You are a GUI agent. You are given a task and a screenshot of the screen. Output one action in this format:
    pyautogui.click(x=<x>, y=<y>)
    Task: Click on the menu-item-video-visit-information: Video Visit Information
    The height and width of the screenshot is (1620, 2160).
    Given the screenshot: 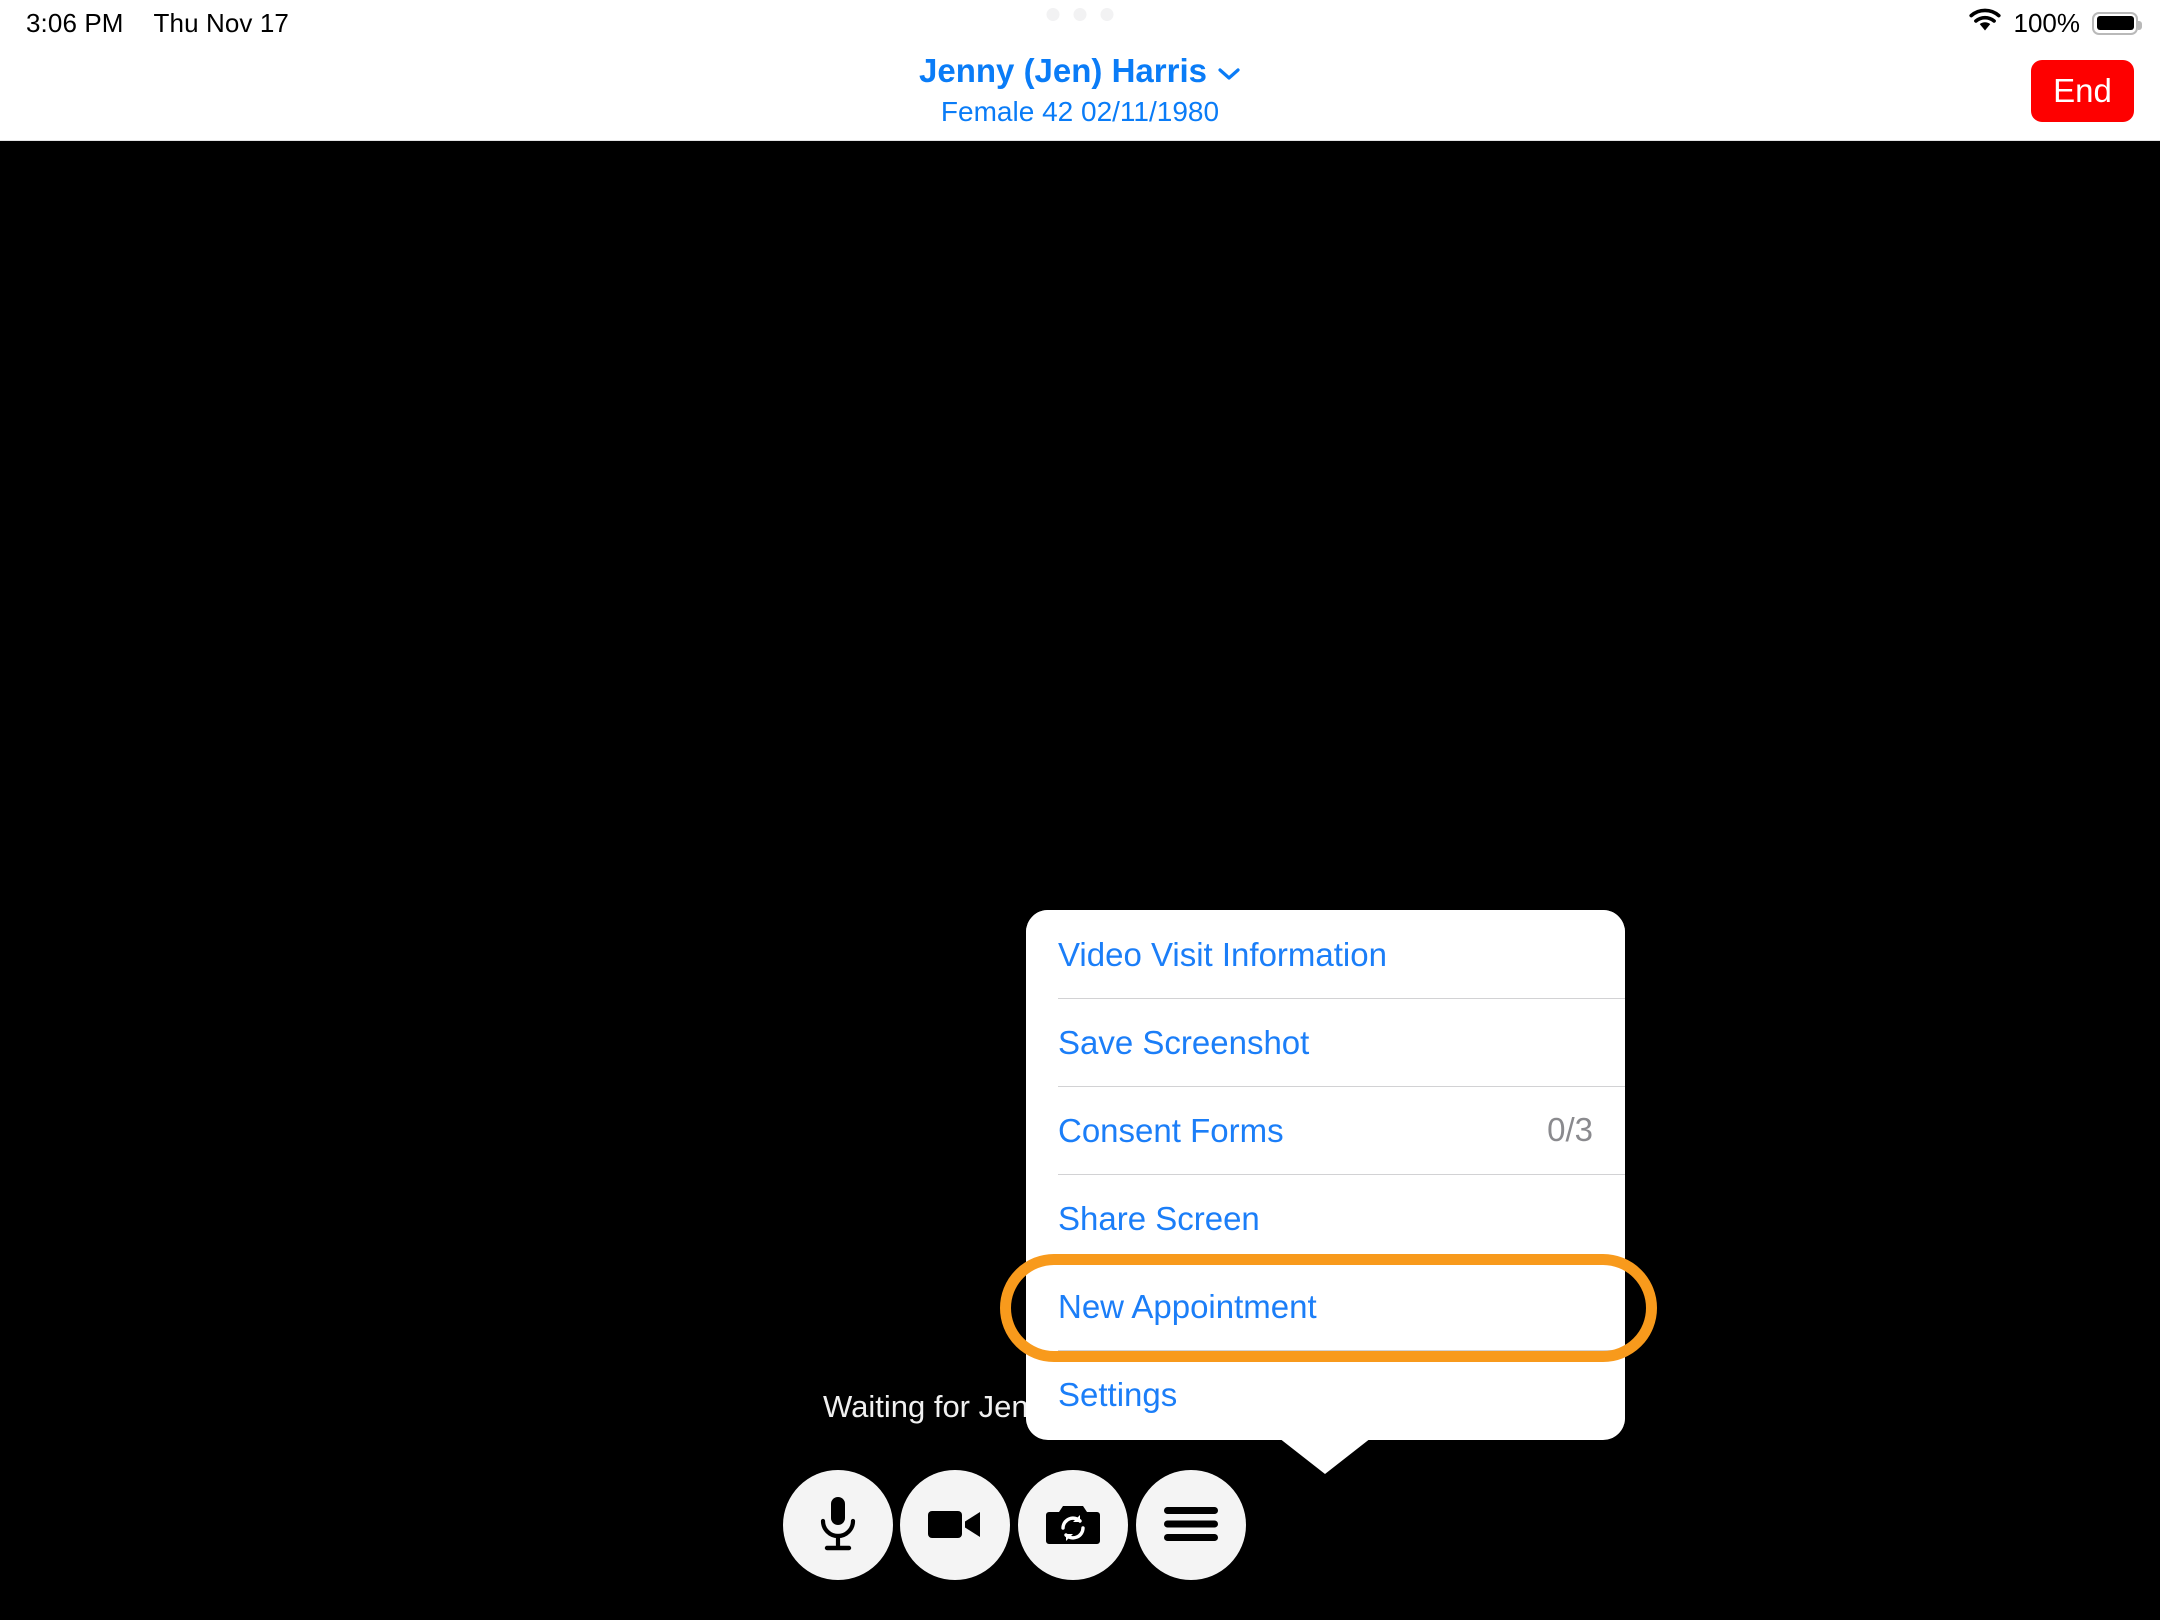 What is the action you would take?
    pyautogui.click(x=1325, y=954)
    